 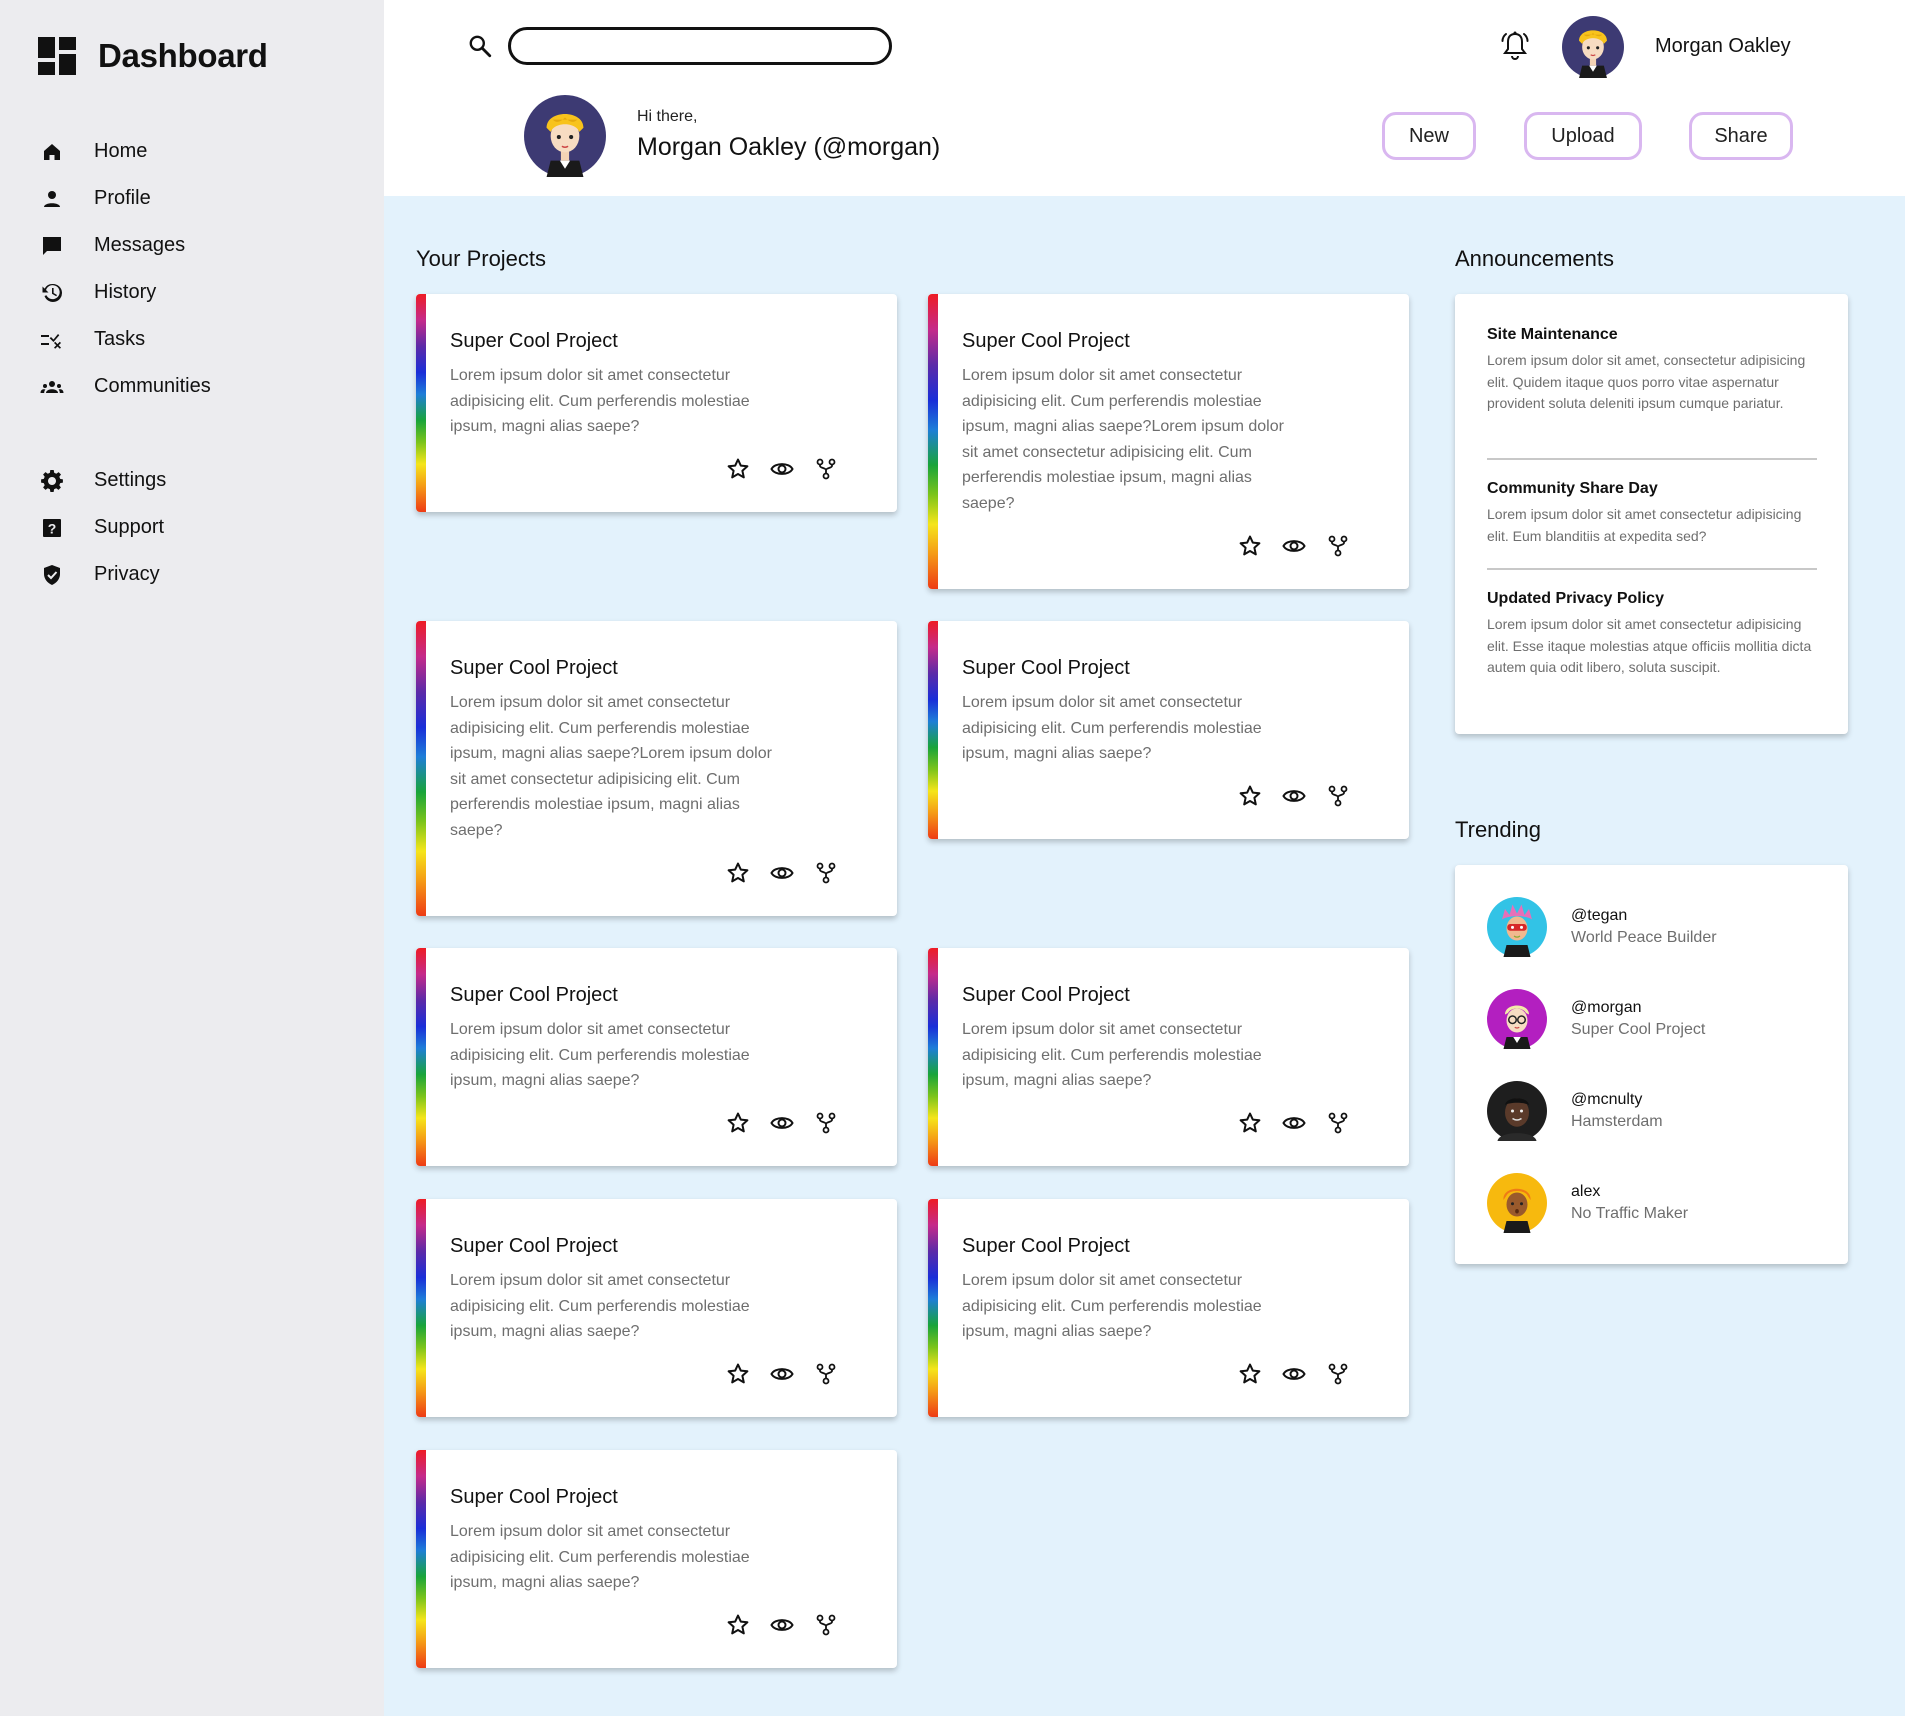 I want to click on brand: Dashboard, so click(x=153, y=56).